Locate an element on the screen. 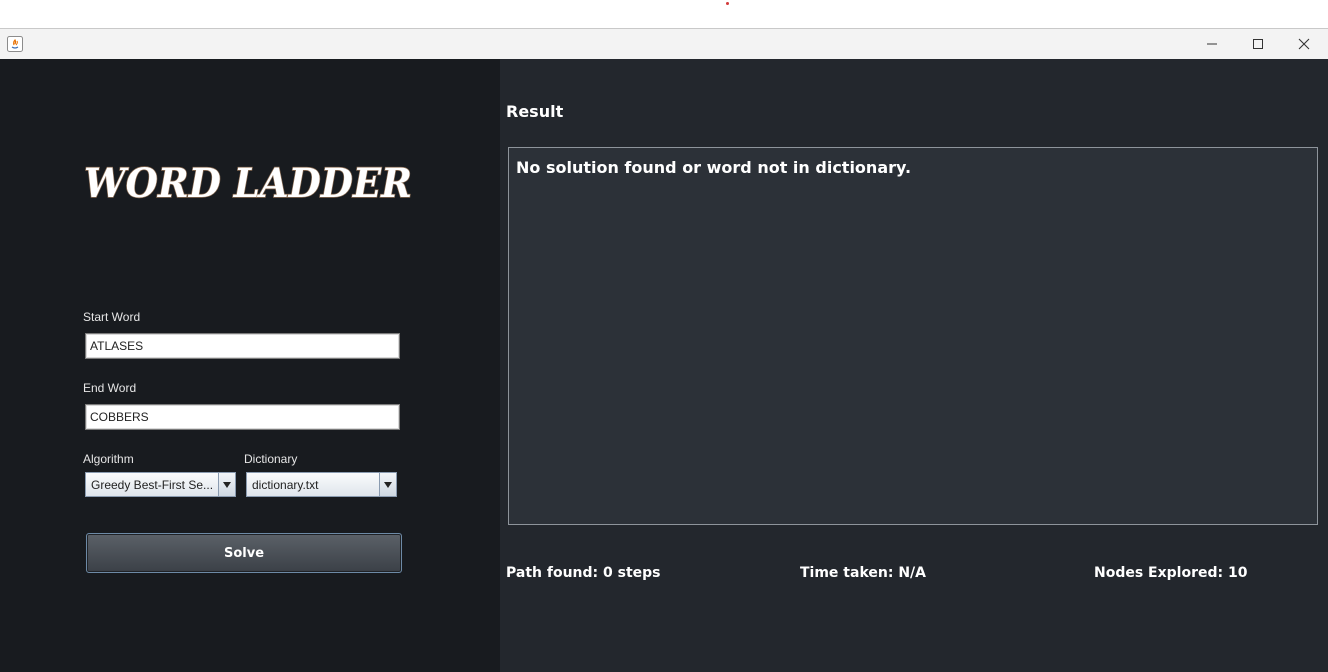 The width and height of the screenshot is (1328, 672). cursor-dot is located at coordinates (727, 3).